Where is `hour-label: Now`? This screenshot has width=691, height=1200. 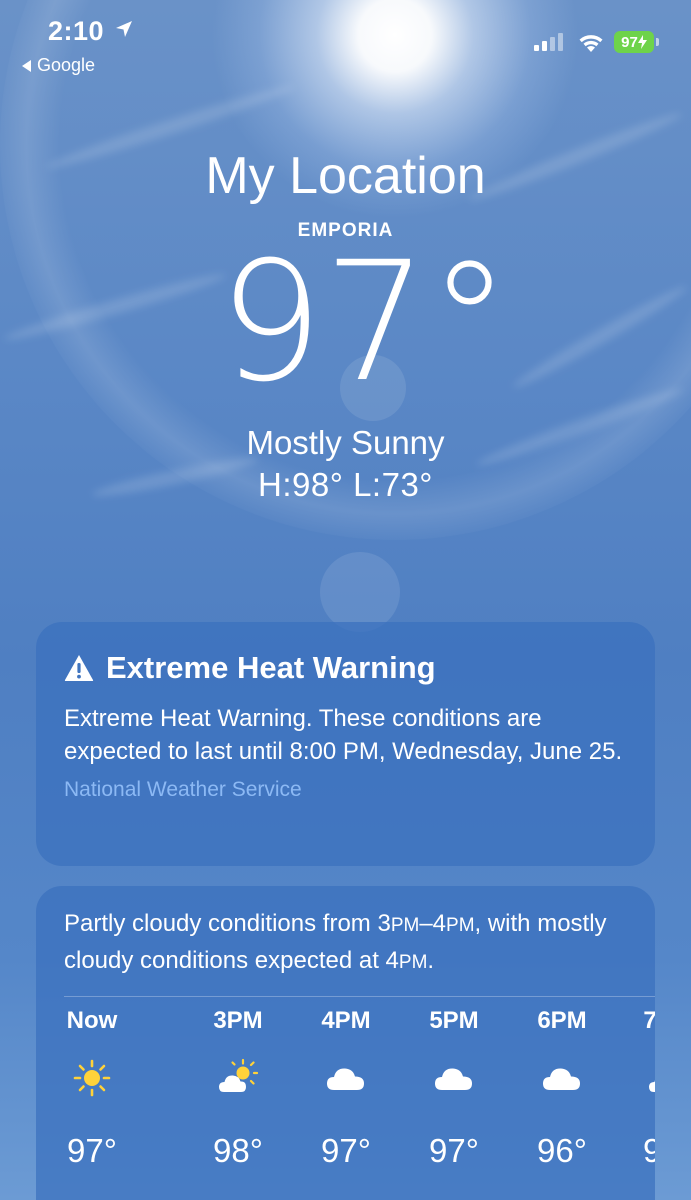
hour-label: Now is located at coordinates (92, 1020).